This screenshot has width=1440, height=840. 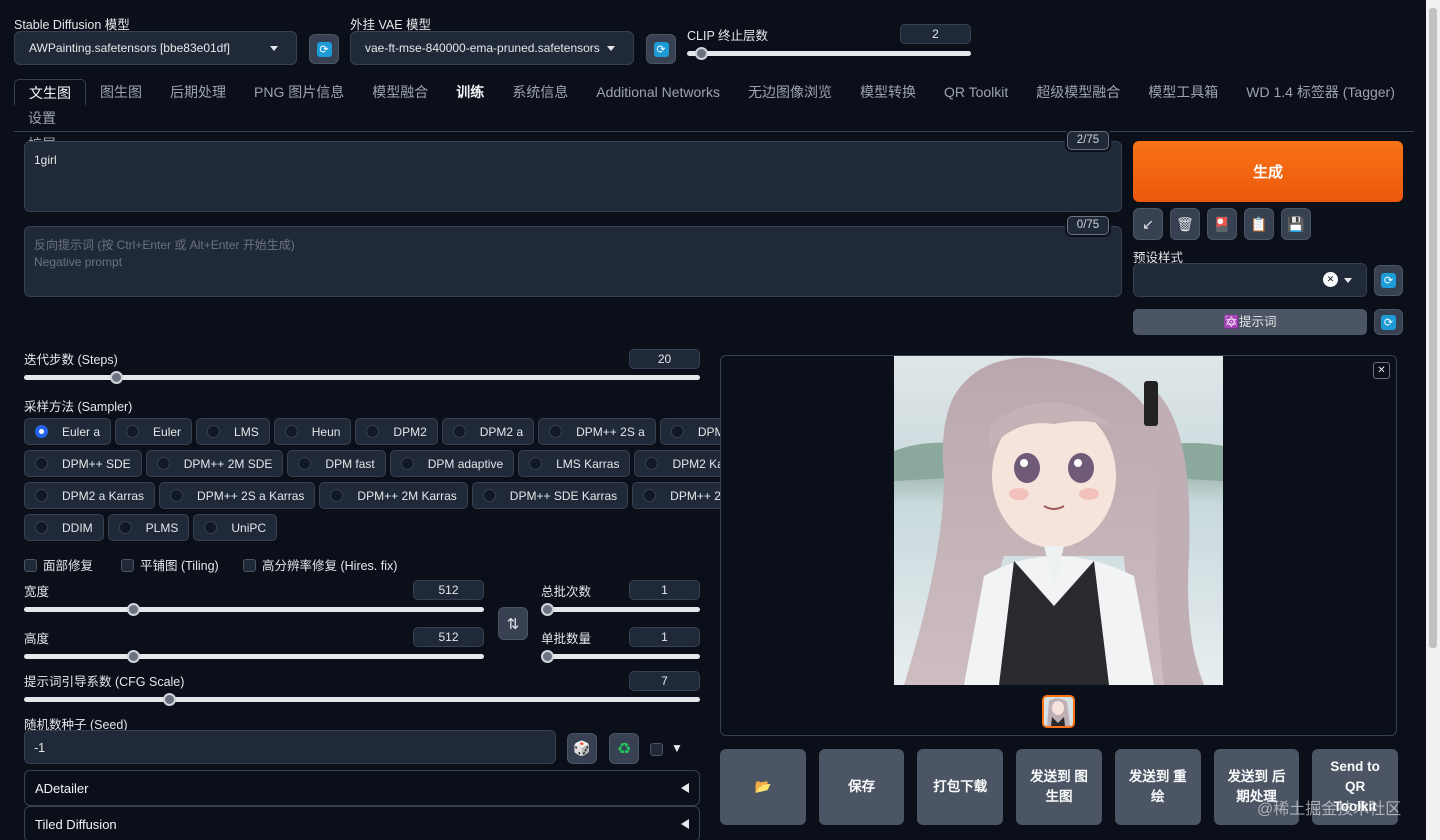 What do you see at coordinates (50, 92) in the screenshot?
I see `tab-0: 文生图` at bounding box center [50, 92].